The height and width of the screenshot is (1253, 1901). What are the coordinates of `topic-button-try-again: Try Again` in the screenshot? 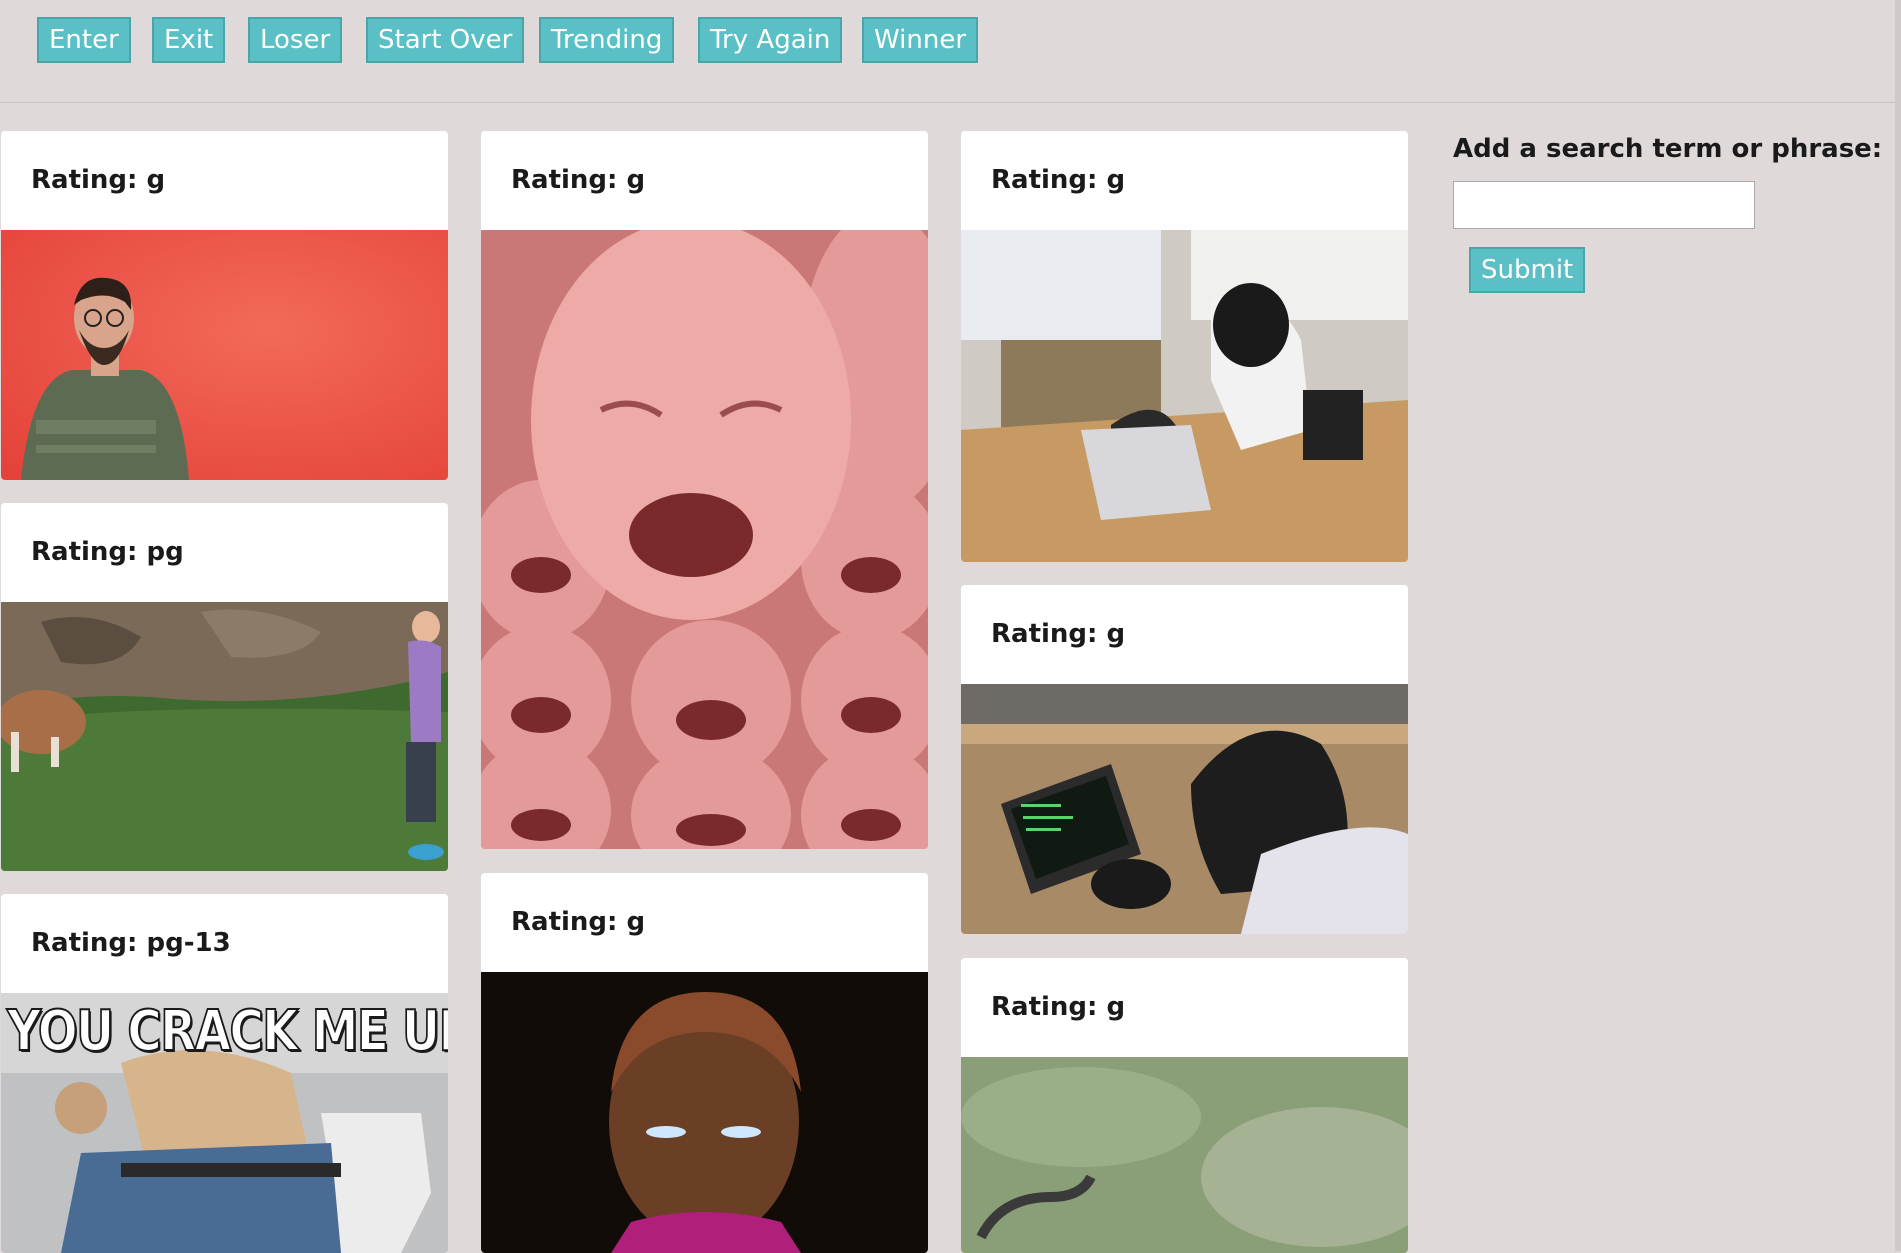 It's located at (770, 40).